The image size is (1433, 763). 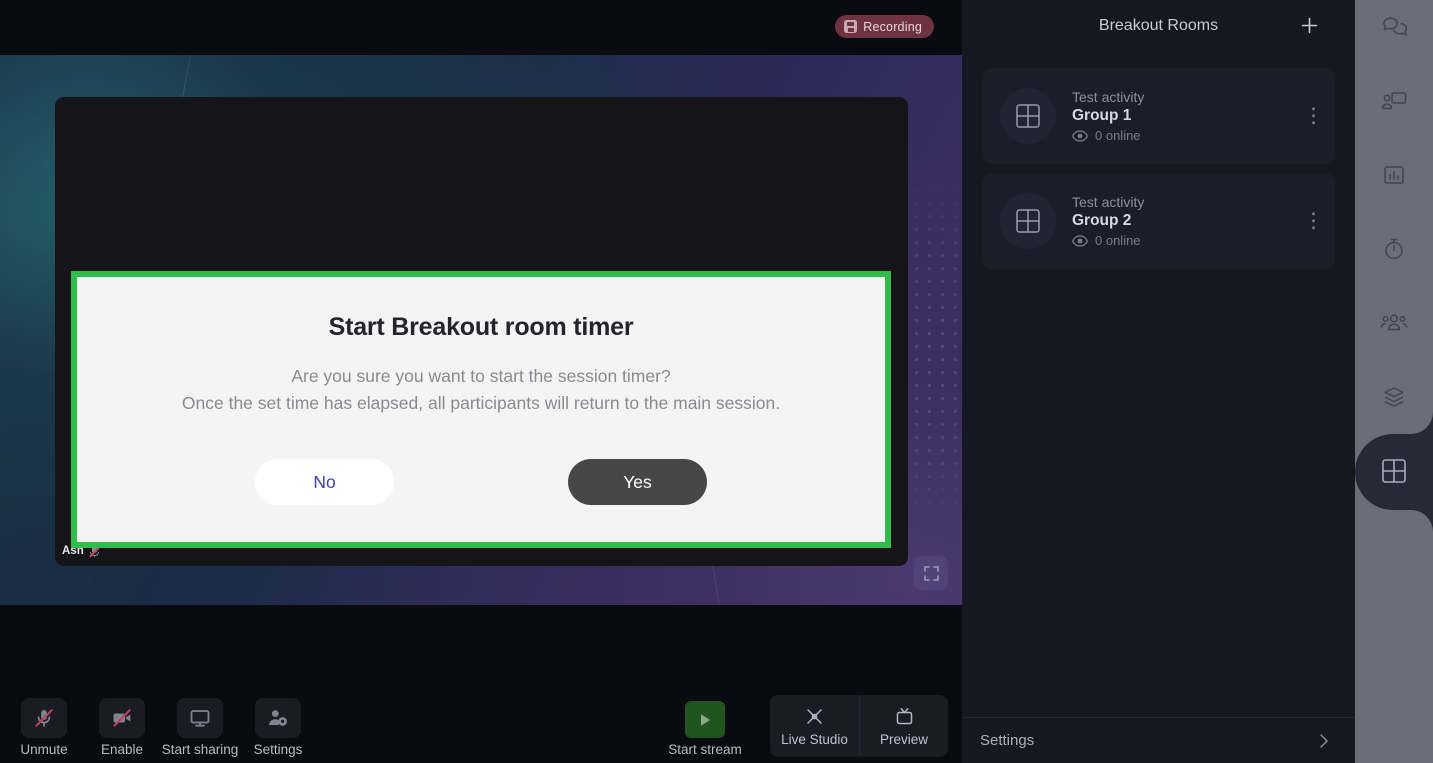 What do you see at coordinates (1158, 740) in the screenshot?
I see `sidebar-settings-button: Settings` at bounding box center [1158, 740].